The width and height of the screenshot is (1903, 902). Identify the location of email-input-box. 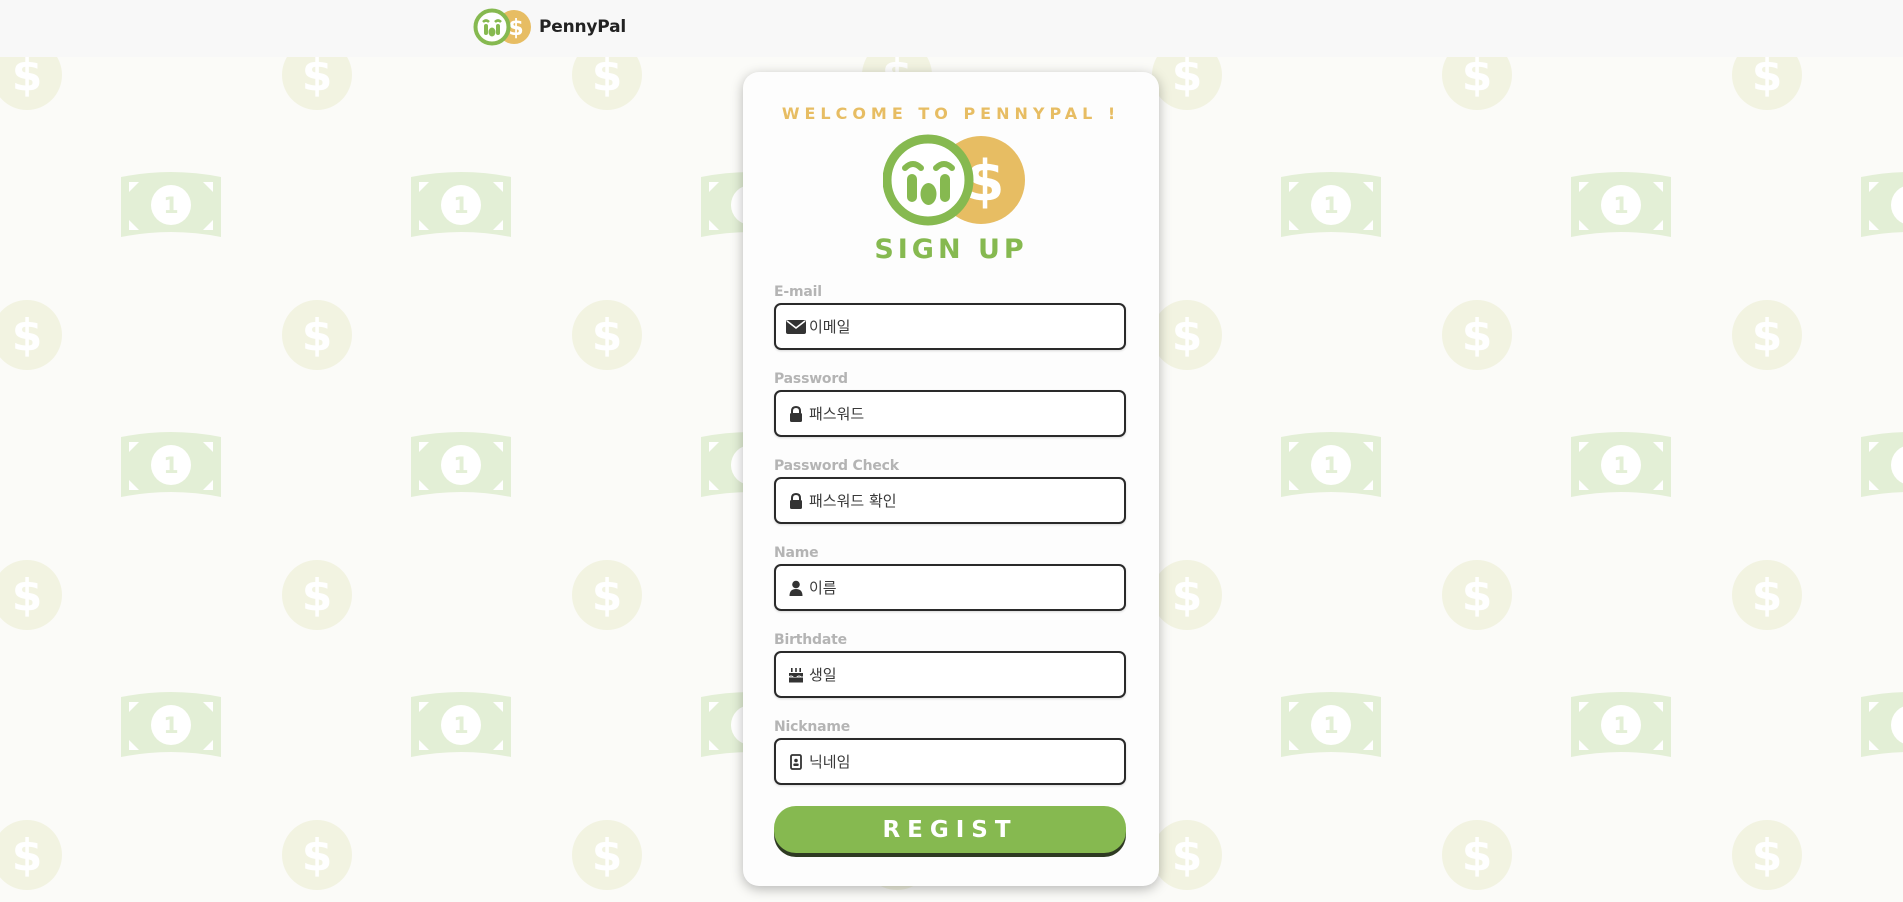
(950, 326).